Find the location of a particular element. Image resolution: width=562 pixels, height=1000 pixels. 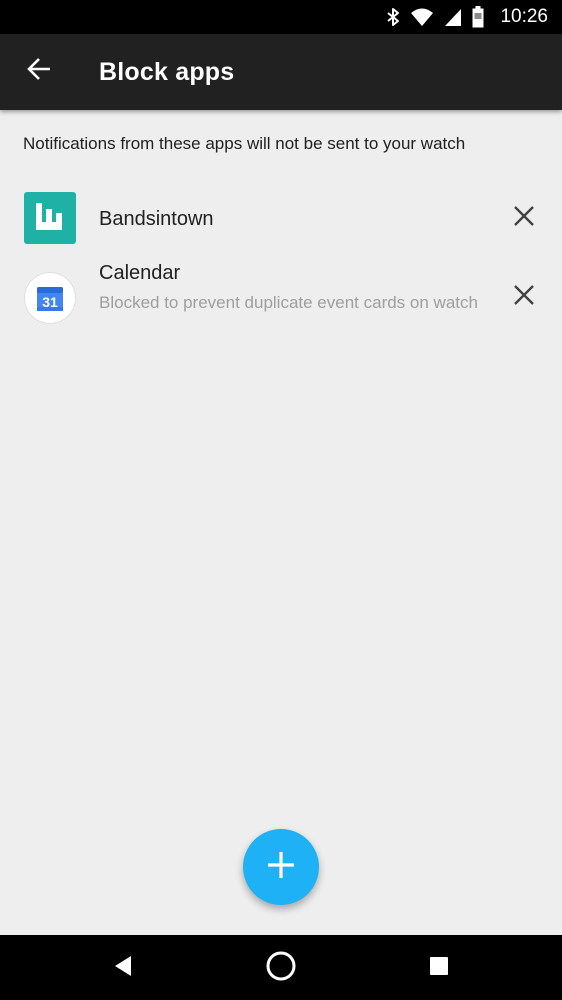

cell-signal-icon is located at coordinates (453, 17).